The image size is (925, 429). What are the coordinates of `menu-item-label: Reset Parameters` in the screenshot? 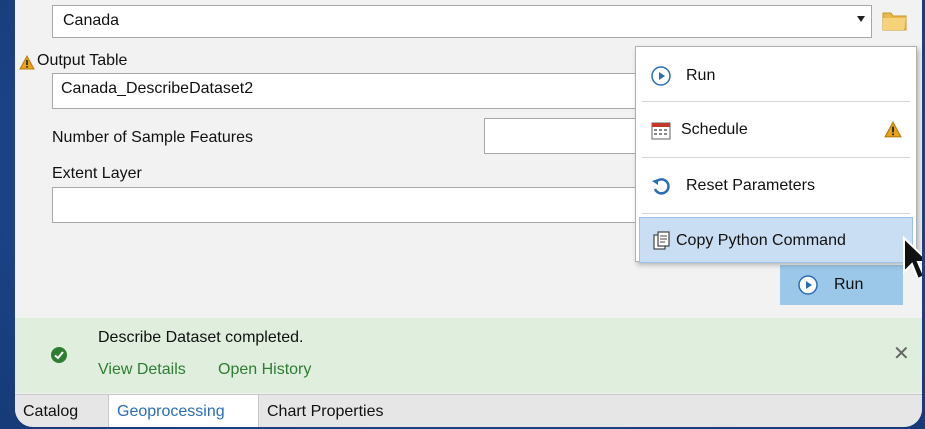 It's located at (750, 185).